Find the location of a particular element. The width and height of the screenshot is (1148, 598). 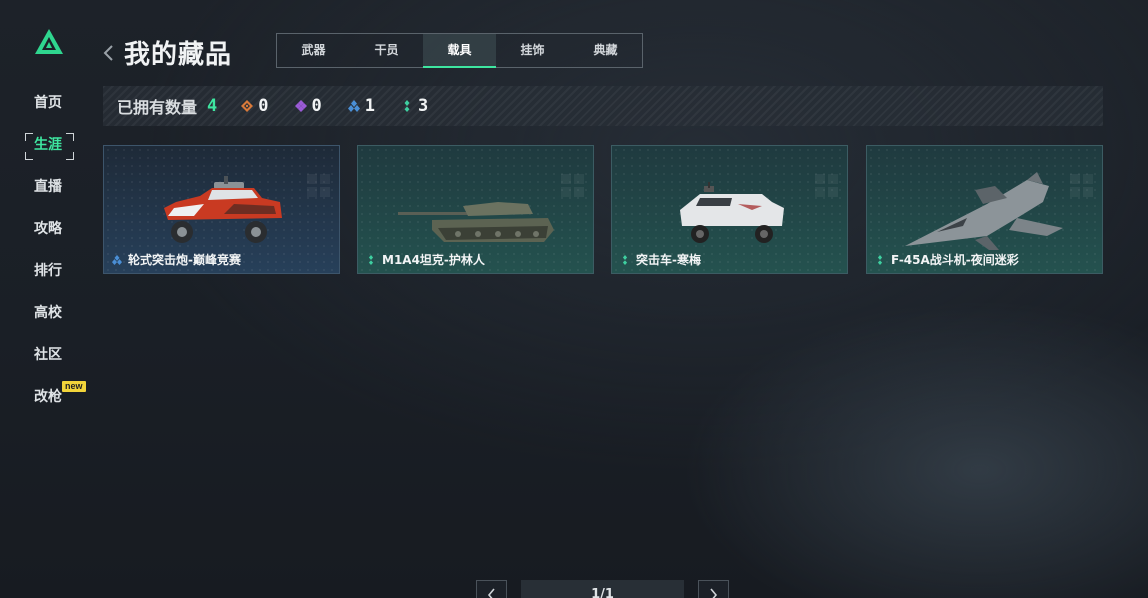

tab-collection: 典藏 is located at coordinates (605, 50).